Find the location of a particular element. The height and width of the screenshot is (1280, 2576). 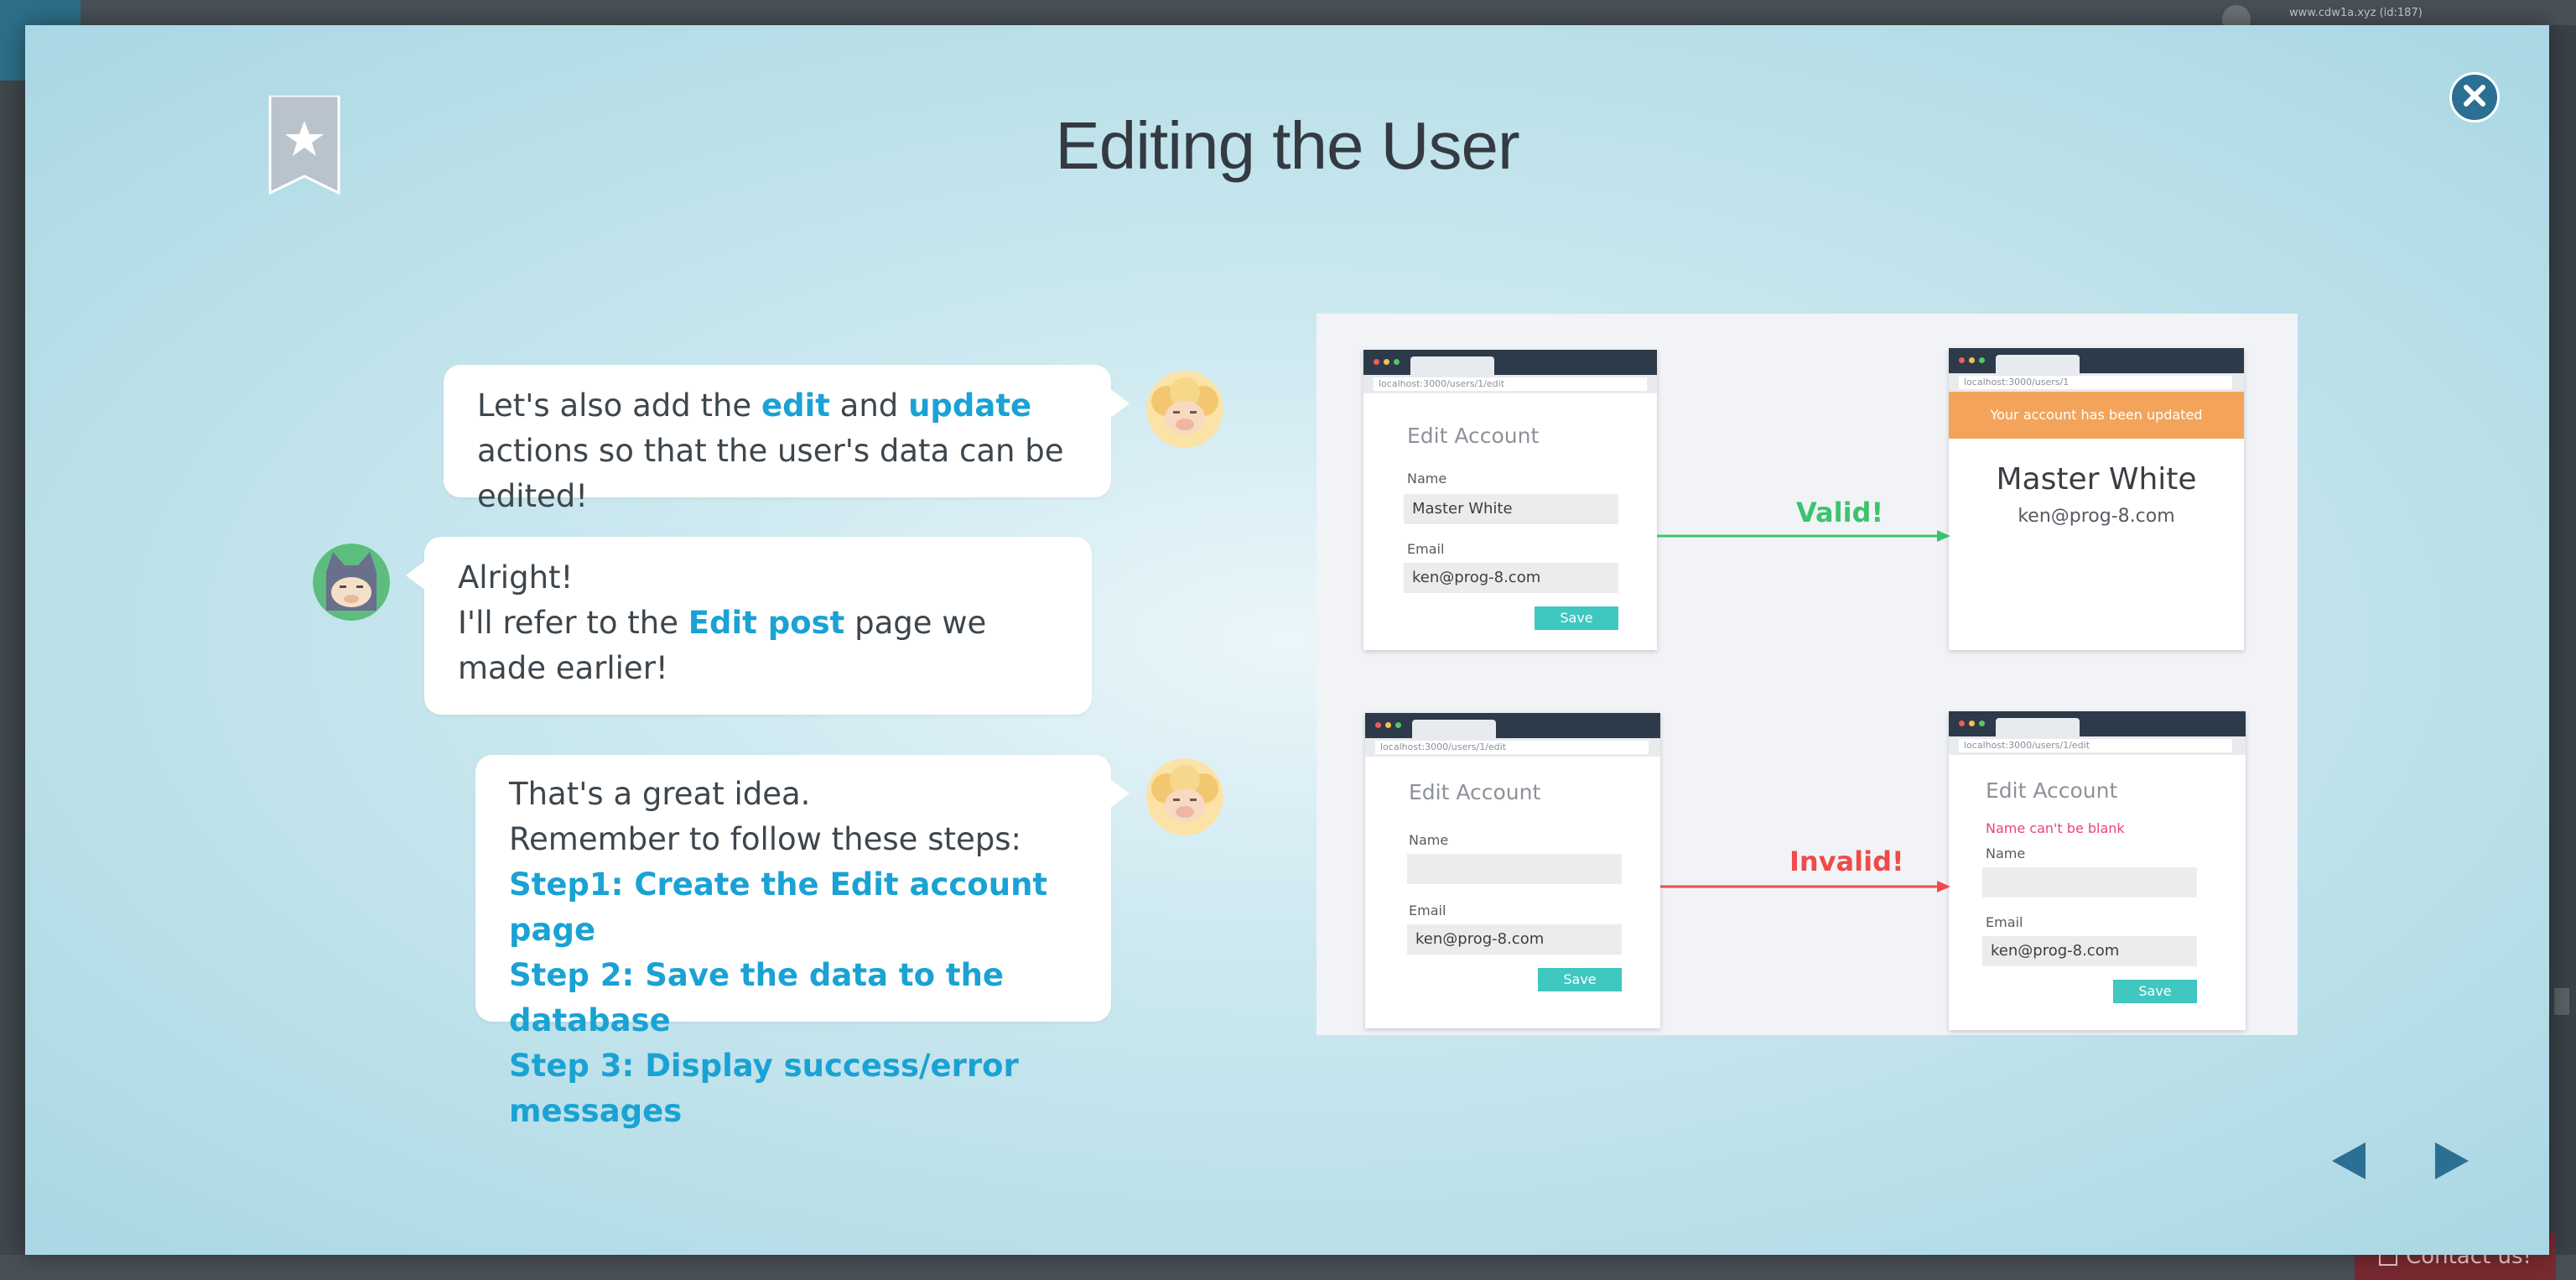

previous-slide-button is located at coordinates (2349, 1161).